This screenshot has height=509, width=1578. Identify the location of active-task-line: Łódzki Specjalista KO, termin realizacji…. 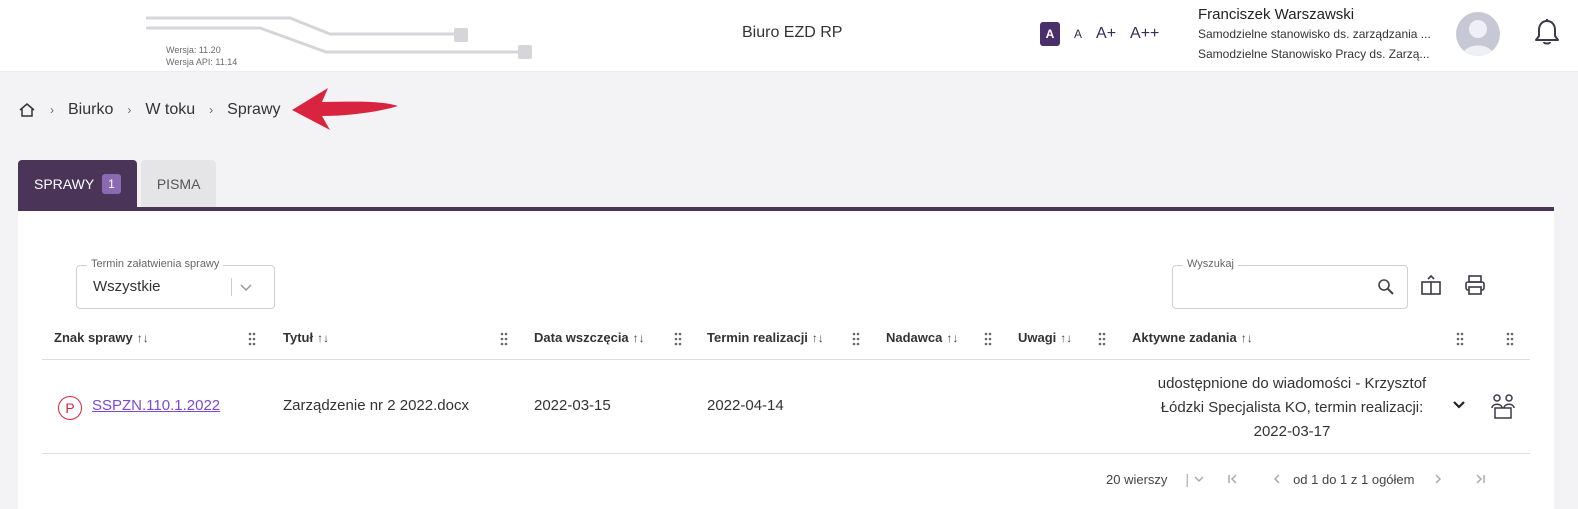
(1292, 407).